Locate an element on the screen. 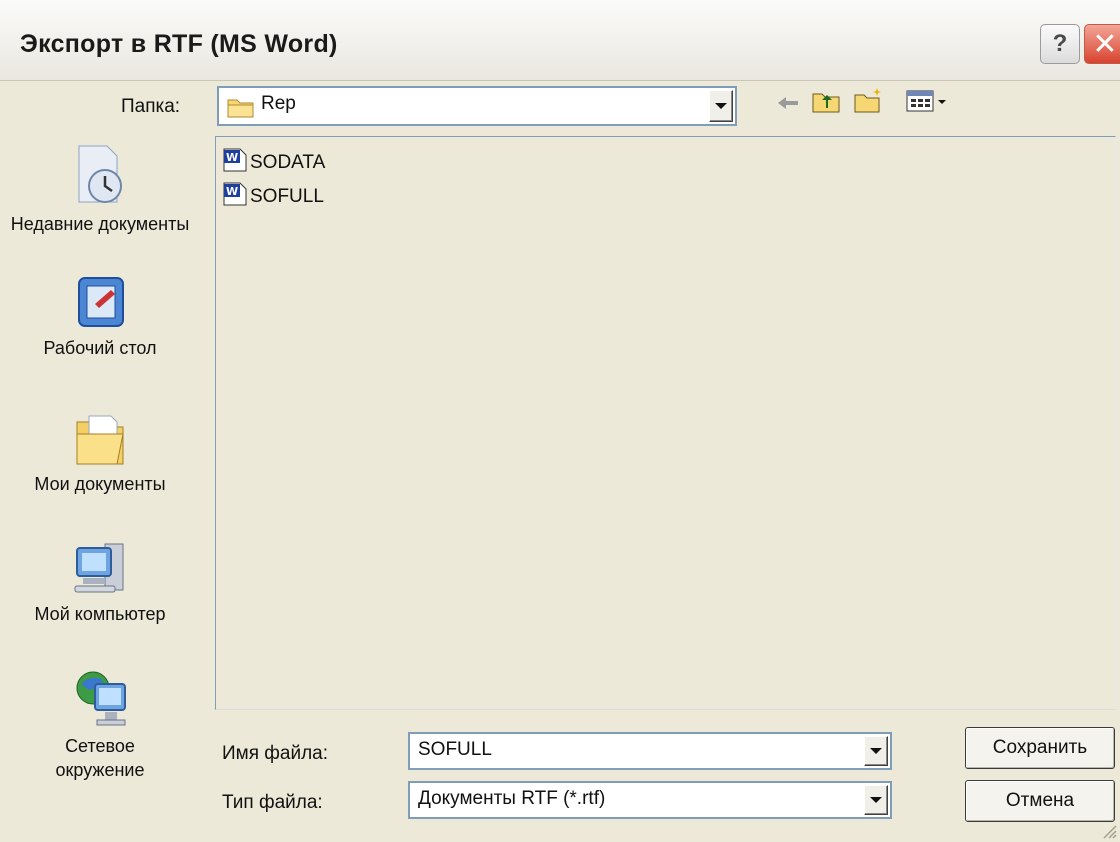 Image resolution: width=1120 pixels, height=842 pixels. place-desktop: Рабочий стол is located at coordinates (100, 317).